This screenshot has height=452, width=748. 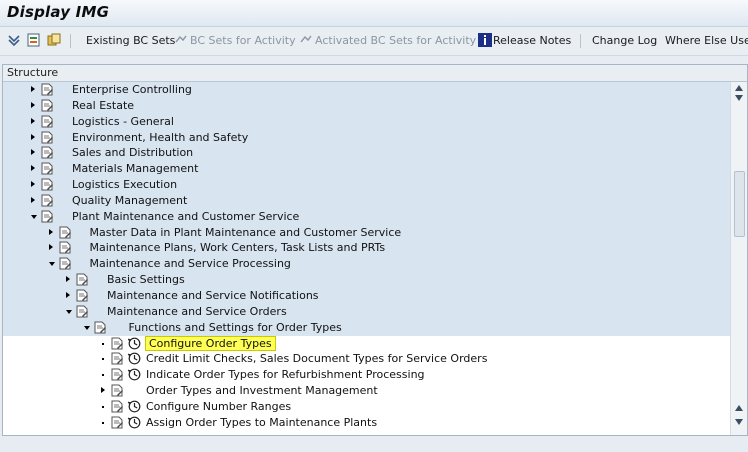 What do you see at coordinates (243, 40) in the screenshot?
I see `bc-sets-for-activity-button: BC Sets for Activity` at bounding box center [243, 40].